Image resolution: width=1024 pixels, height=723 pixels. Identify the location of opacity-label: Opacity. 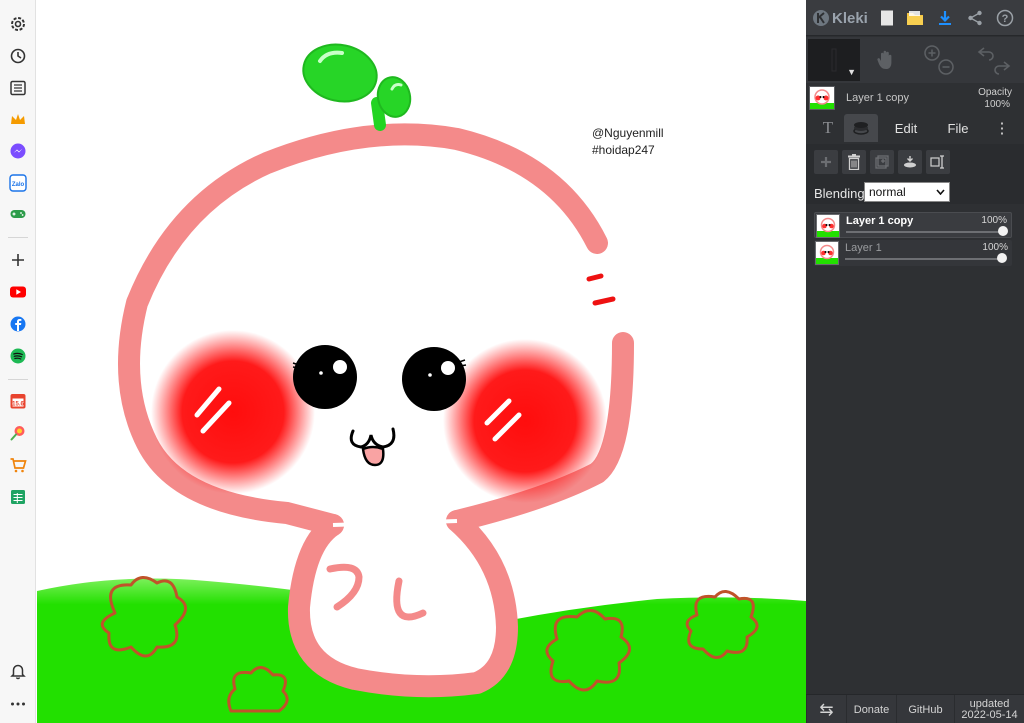
(995, 92).